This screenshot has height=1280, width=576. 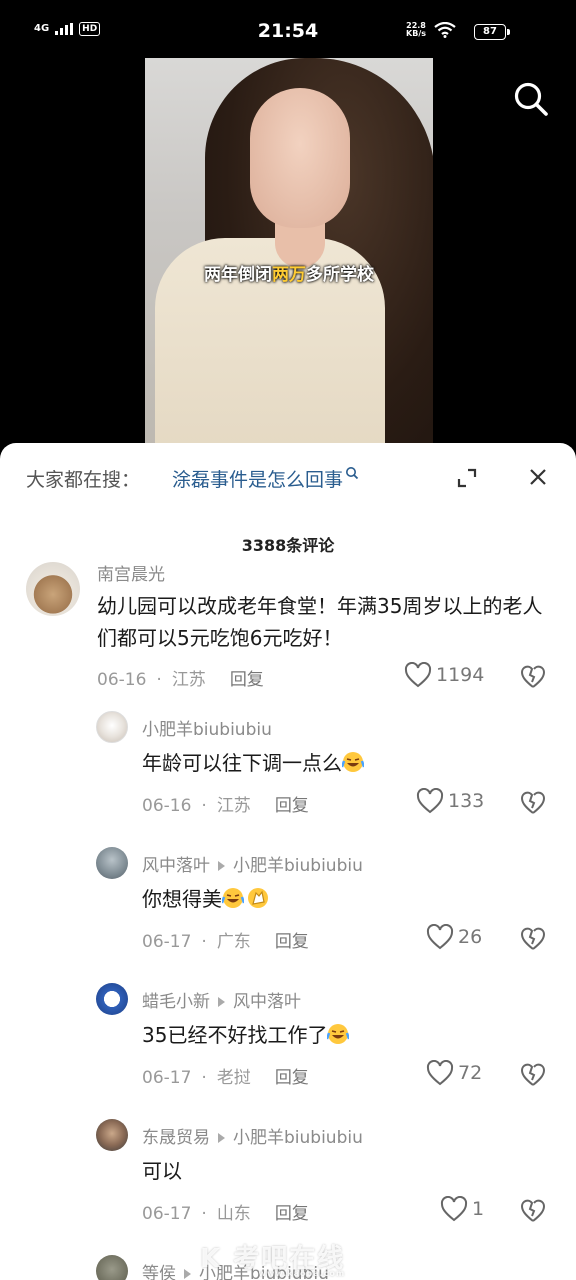 What do you see at coordinates (450, 801) in the screenshot?
I see `like-button: 133` at bounding box center [450, 801].